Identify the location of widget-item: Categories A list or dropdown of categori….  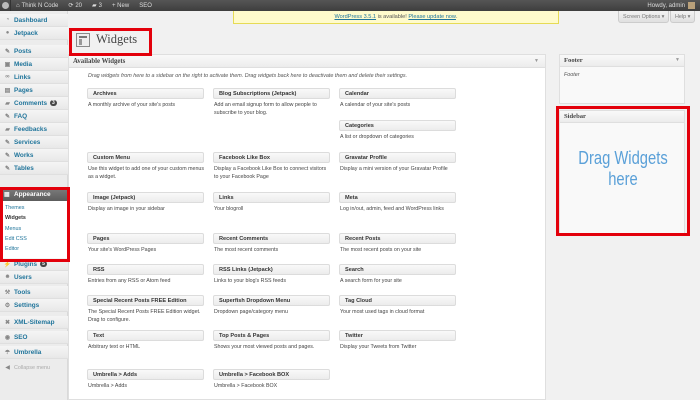
(397, 131).